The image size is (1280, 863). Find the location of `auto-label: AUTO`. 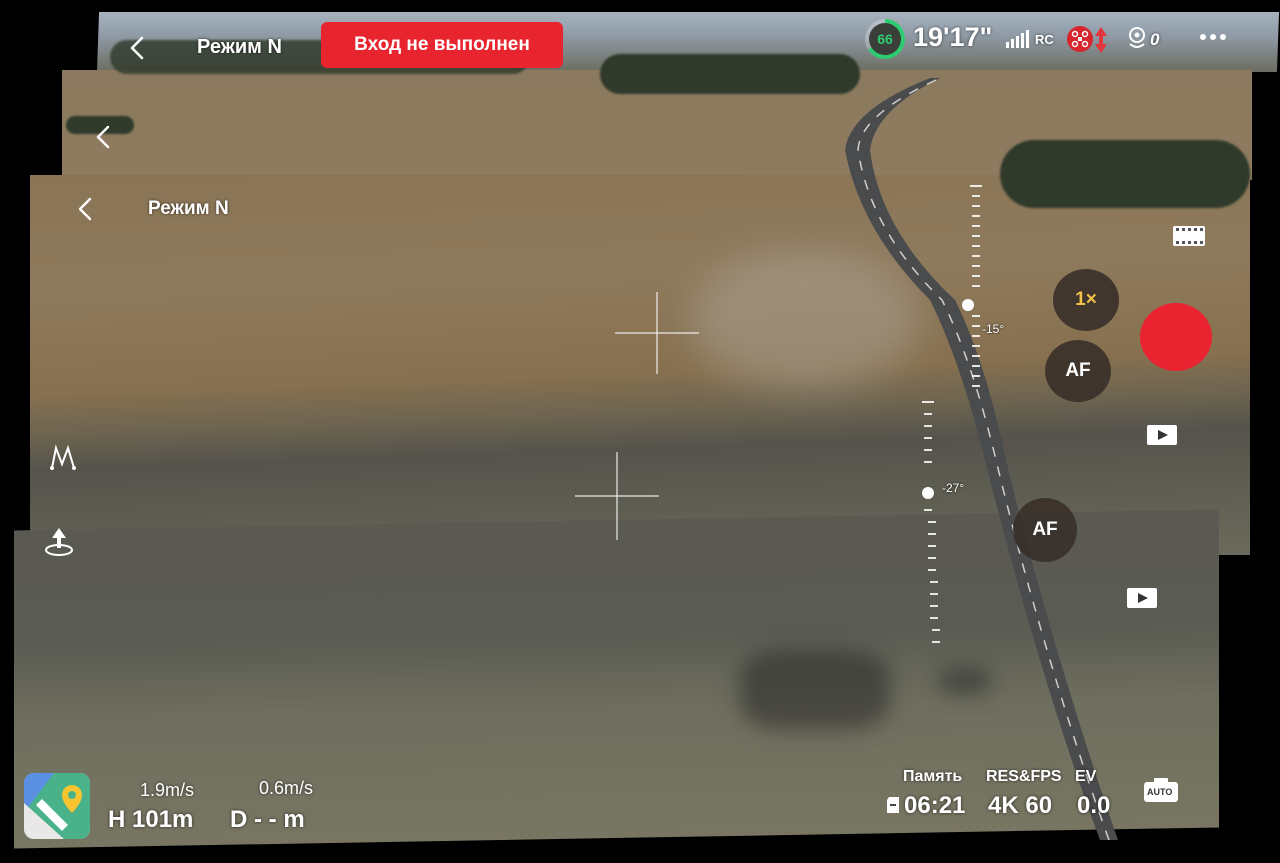

auto-label: AUTO is located at coordinates (1160, 792).